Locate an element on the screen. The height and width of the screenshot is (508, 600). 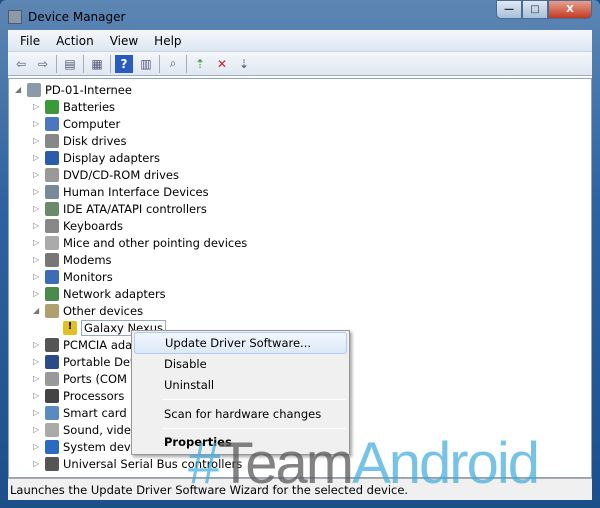
tree-item-disk-drives-label: Disk drives is located at coordinates (95, 140).